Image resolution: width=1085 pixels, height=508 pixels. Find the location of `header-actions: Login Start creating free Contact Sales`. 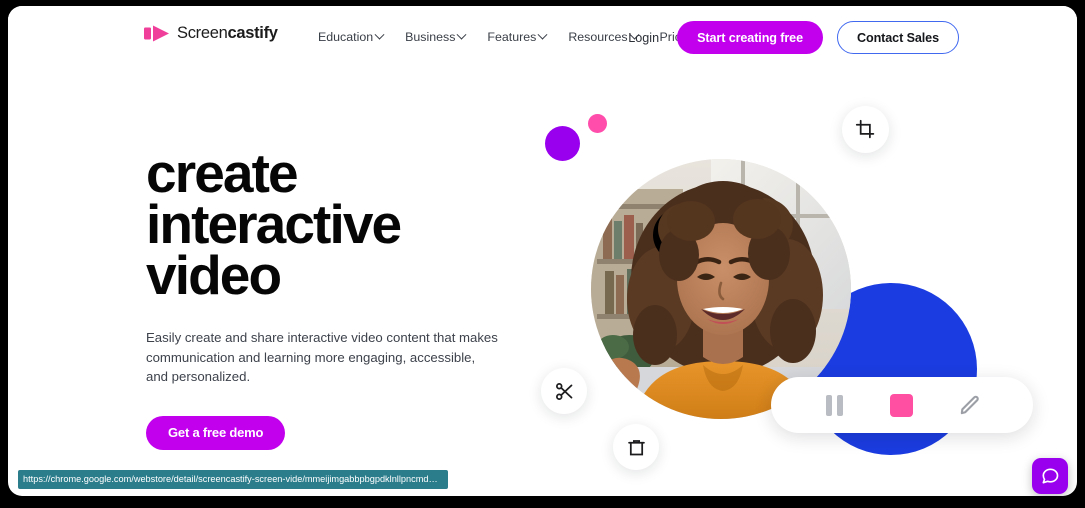

header-actions: Login Start creating free Contact Sales is located at coordinates (793, 37).